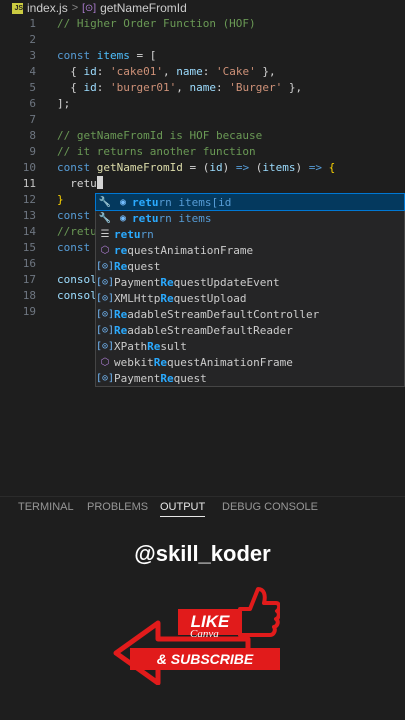 Image resolution: width=405 pixels, height=720 pixels. What do you see at coordinates (180, 298) in the screenshot?
I see `suggestion-label: XMLHttpRequestUpload` at bounding box center [180, 298].